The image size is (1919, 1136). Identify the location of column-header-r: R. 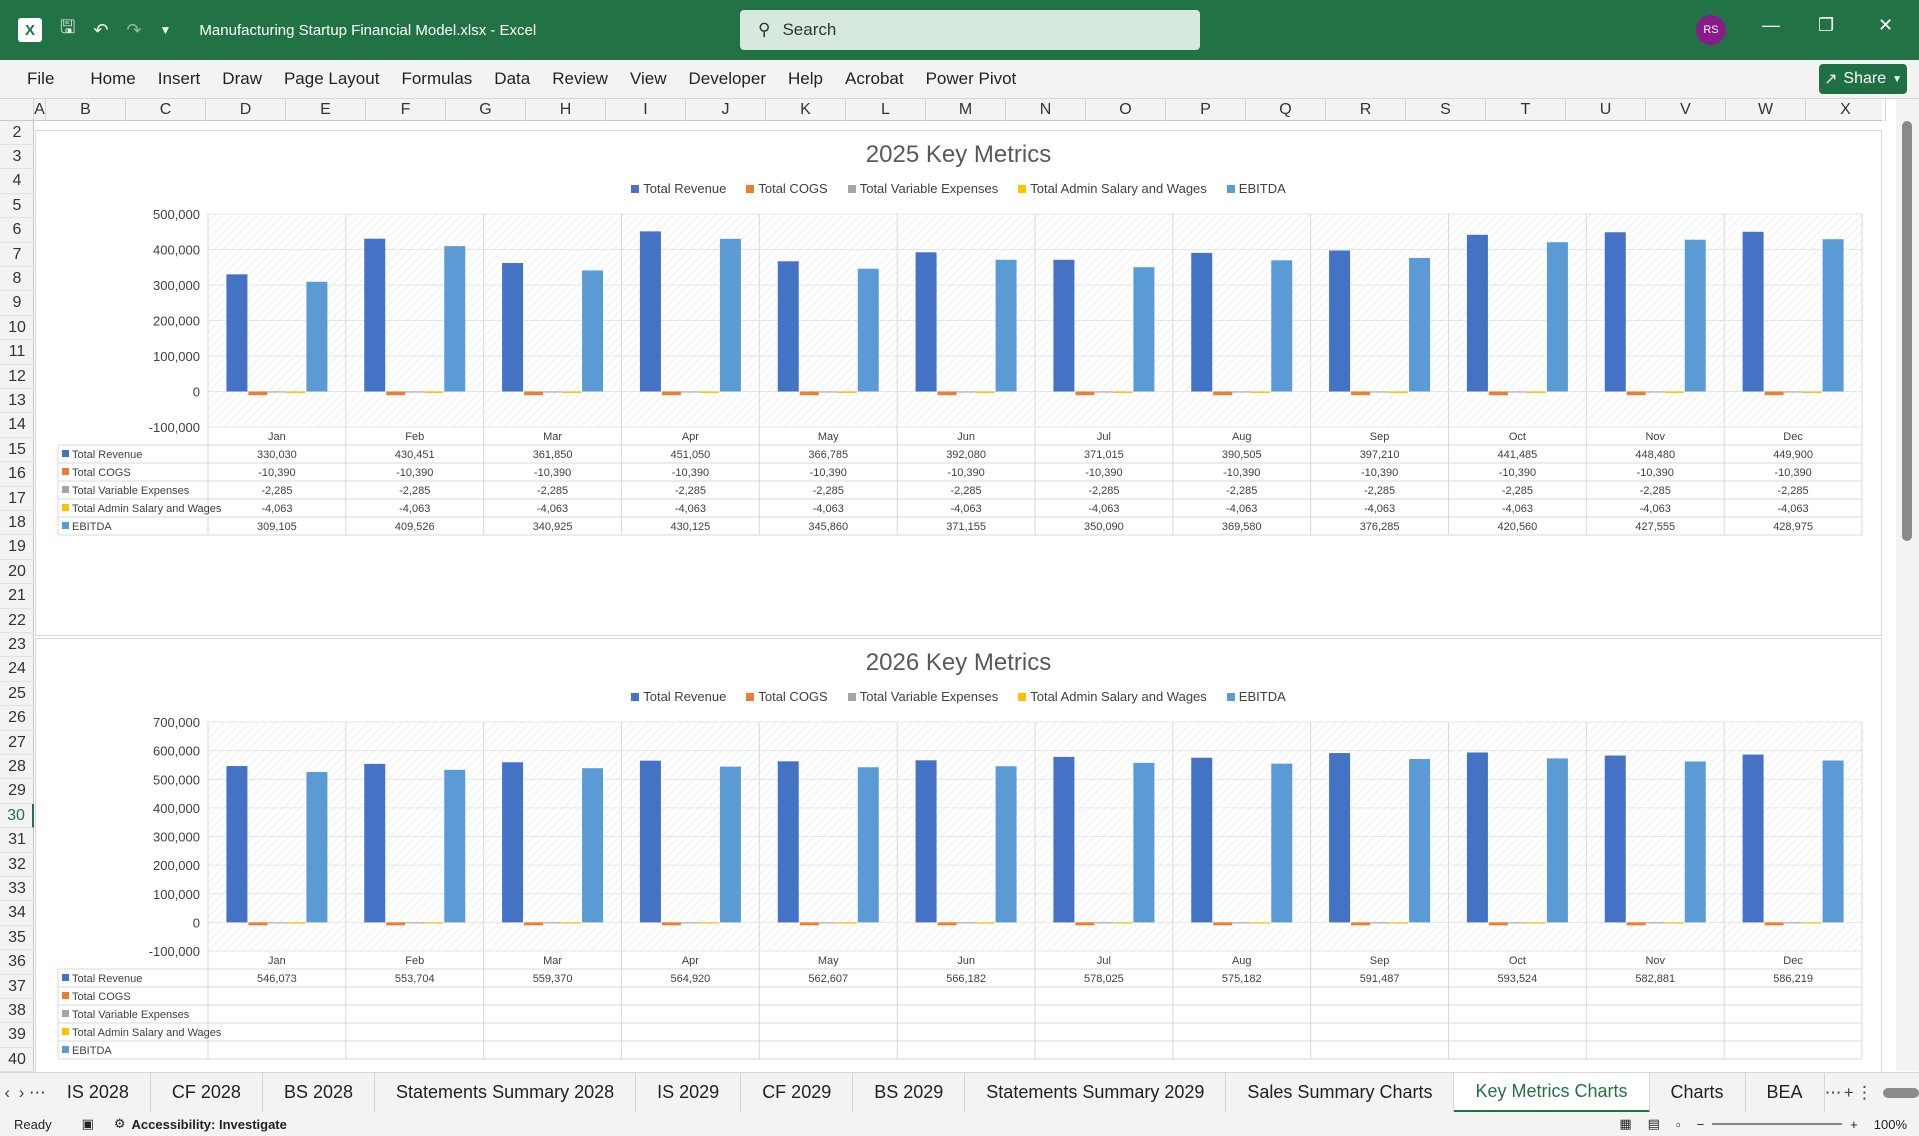
(1366, 110).